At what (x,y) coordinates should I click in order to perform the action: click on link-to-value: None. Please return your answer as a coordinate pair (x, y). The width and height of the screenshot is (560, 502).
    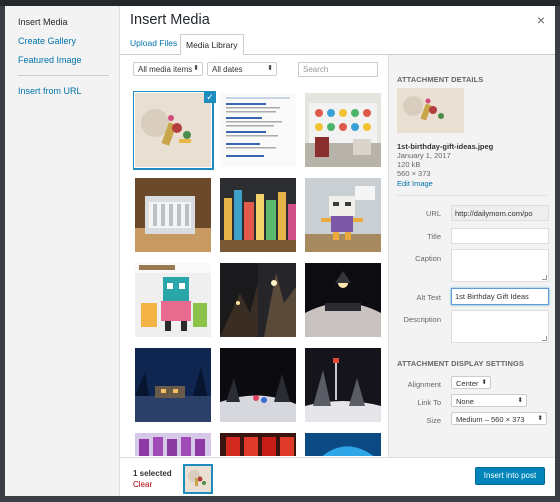
    Looking at the image, I should click on (465, 401).